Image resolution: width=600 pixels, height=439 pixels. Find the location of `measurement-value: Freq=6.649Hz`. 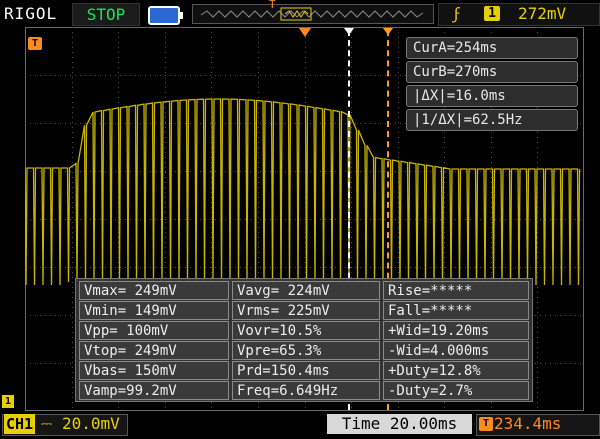

measurement-value: Freq=6.649Hz is located at coordinates (306, 390).